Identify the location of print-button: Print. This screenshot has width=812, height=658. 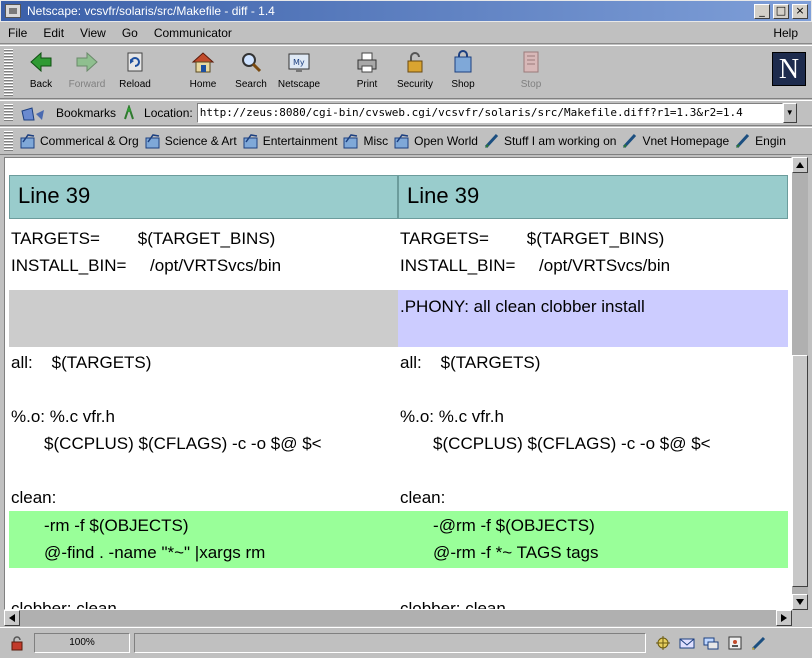
(367, 72).